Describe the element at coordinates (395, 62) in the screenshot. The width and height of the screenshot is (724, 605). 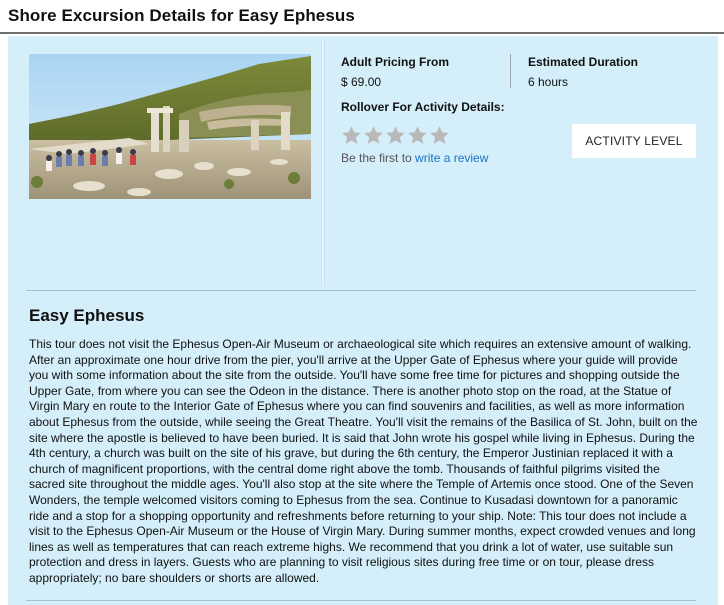
I see `pricing-label: Adult Pricing From` at that location.